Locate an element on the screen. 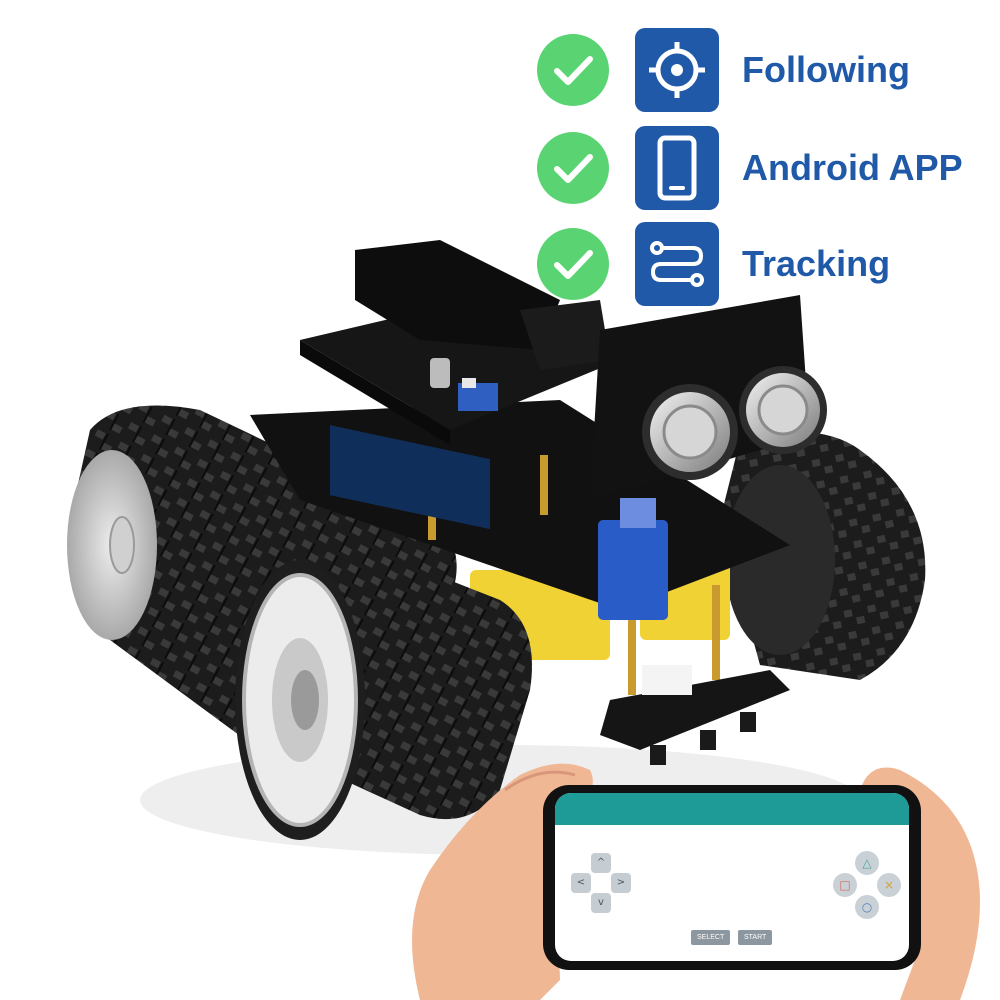  select-button: SELECT is located at coordinates (711, 937).